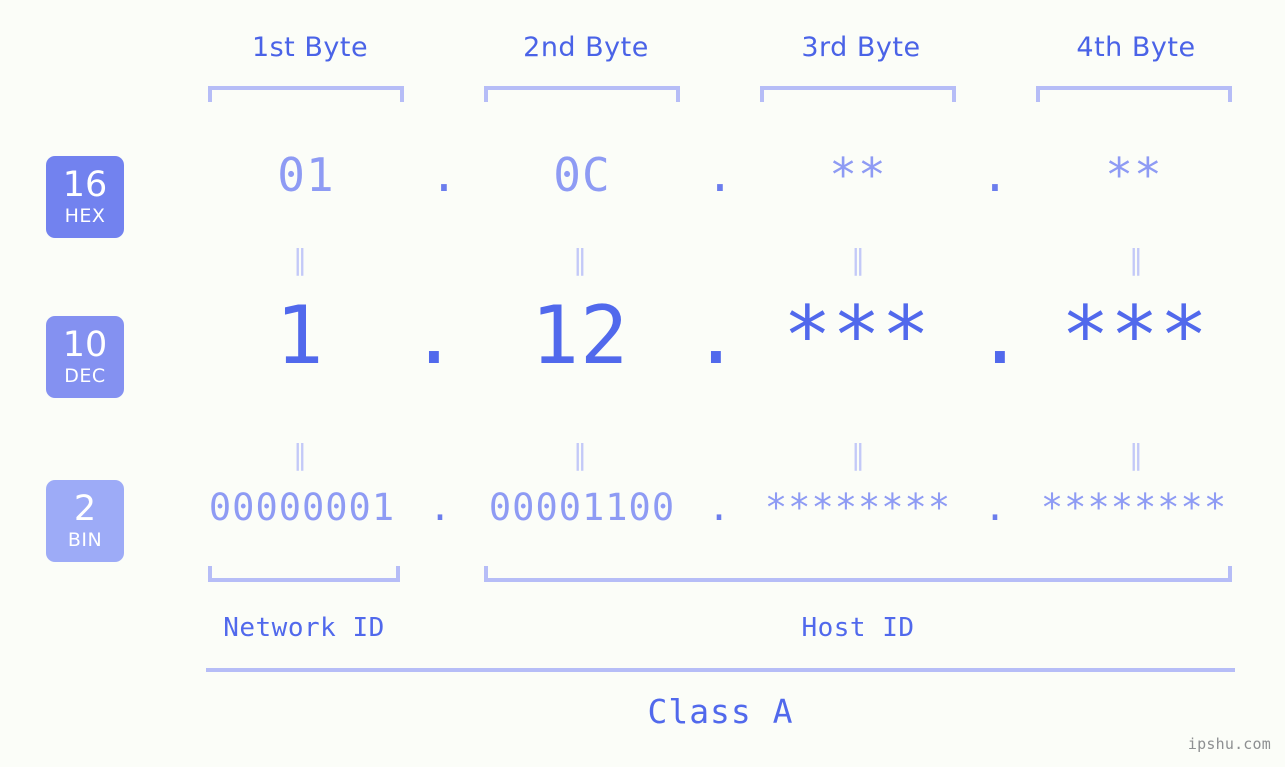 The image size is (1285, 767). I want to click on hex-byte-2: 0C, so click(582, 175).